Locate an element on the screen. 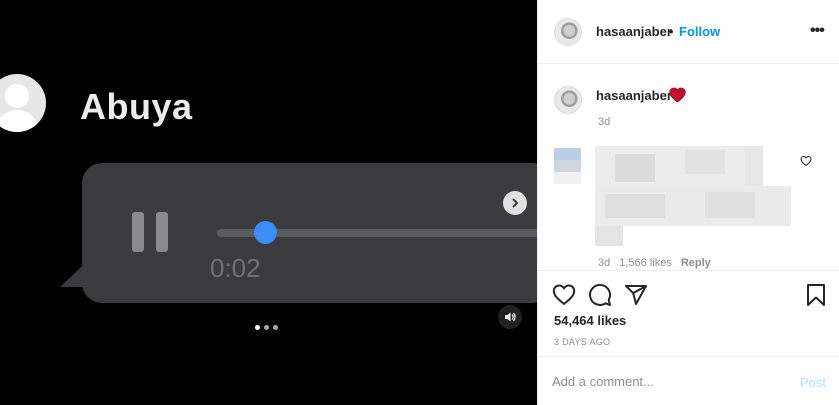  comment-likes: 1,566 likes is located at coordinates (645, 263).